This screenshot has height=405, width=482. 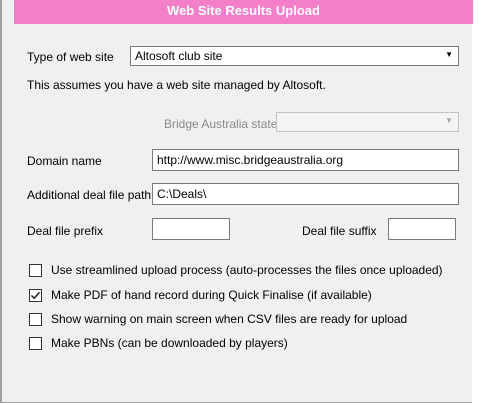 I want to click on deal-file-suffix-label: Deal file suffix, so click(x=339, y=231).